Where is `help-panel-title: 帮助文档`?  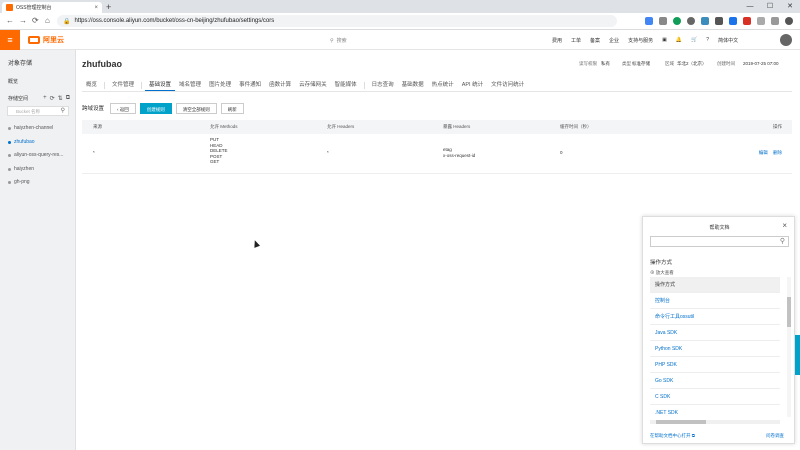 help-panel-title: 帮助文档 is located at coordinates (719, 228).